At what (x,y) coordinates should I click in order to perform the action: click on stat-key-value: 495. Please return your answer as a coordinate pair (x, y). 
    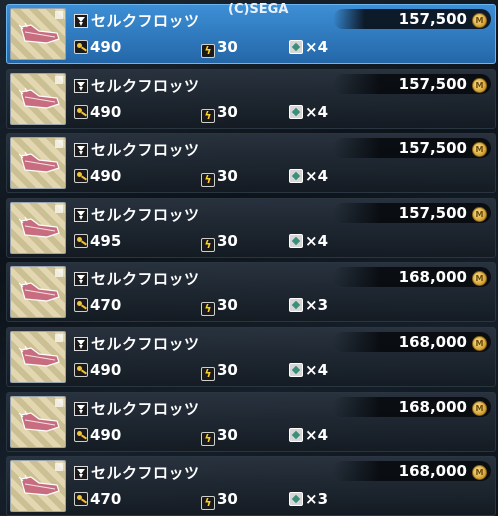
    Looking at the image, I should click on (106, 241).